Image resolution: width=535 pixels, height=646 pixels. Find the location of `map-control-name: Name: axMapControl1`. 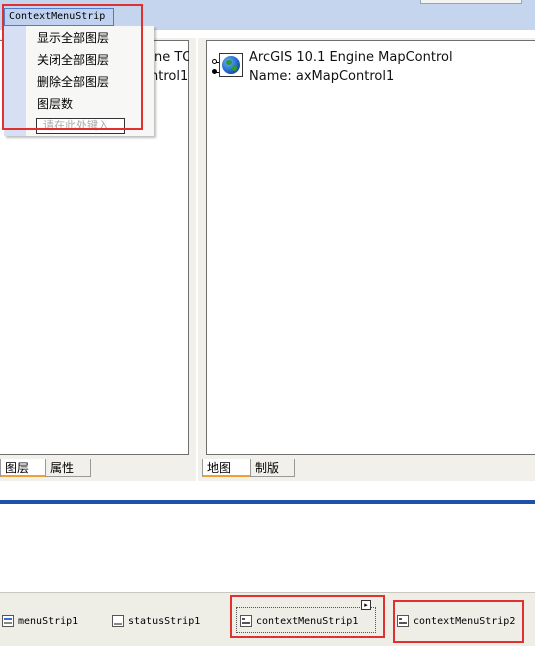

map-control-name: Name: axMapControl1 is located at coordinates (322, 76).